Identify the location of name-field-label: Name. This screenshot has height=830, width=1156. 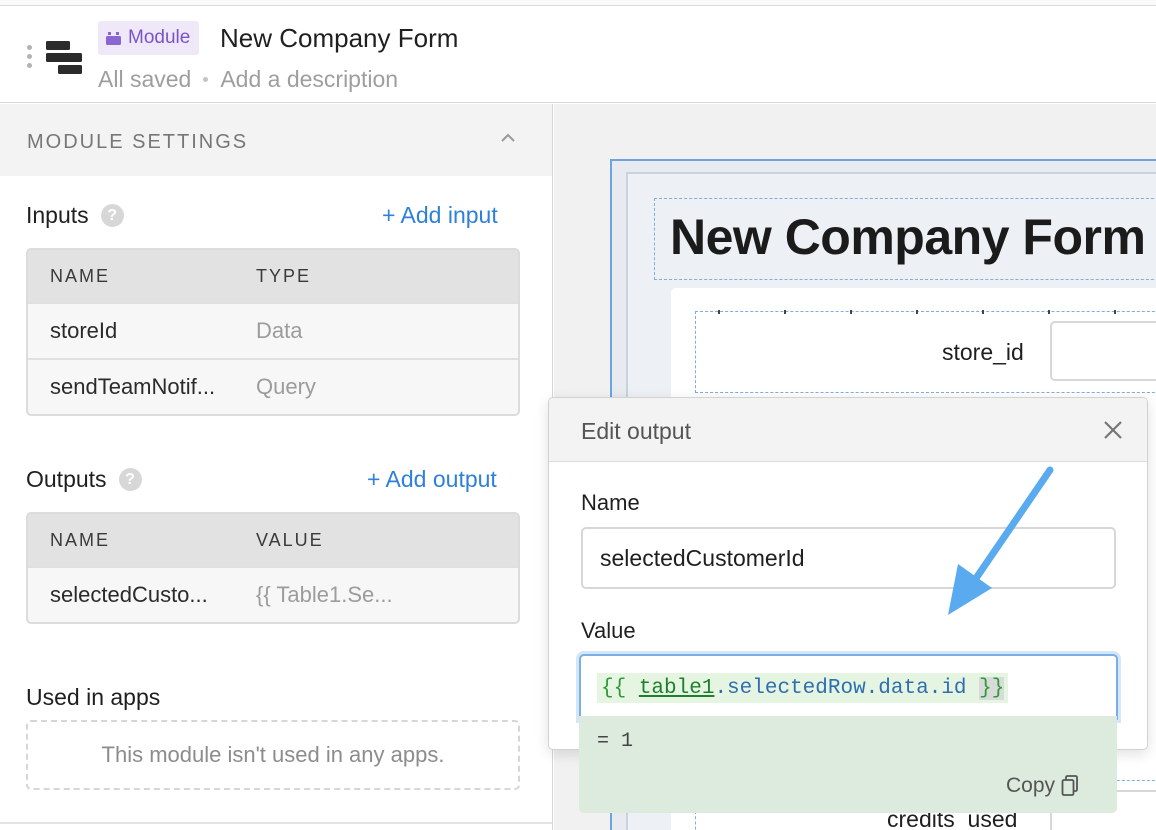
(610, 502).